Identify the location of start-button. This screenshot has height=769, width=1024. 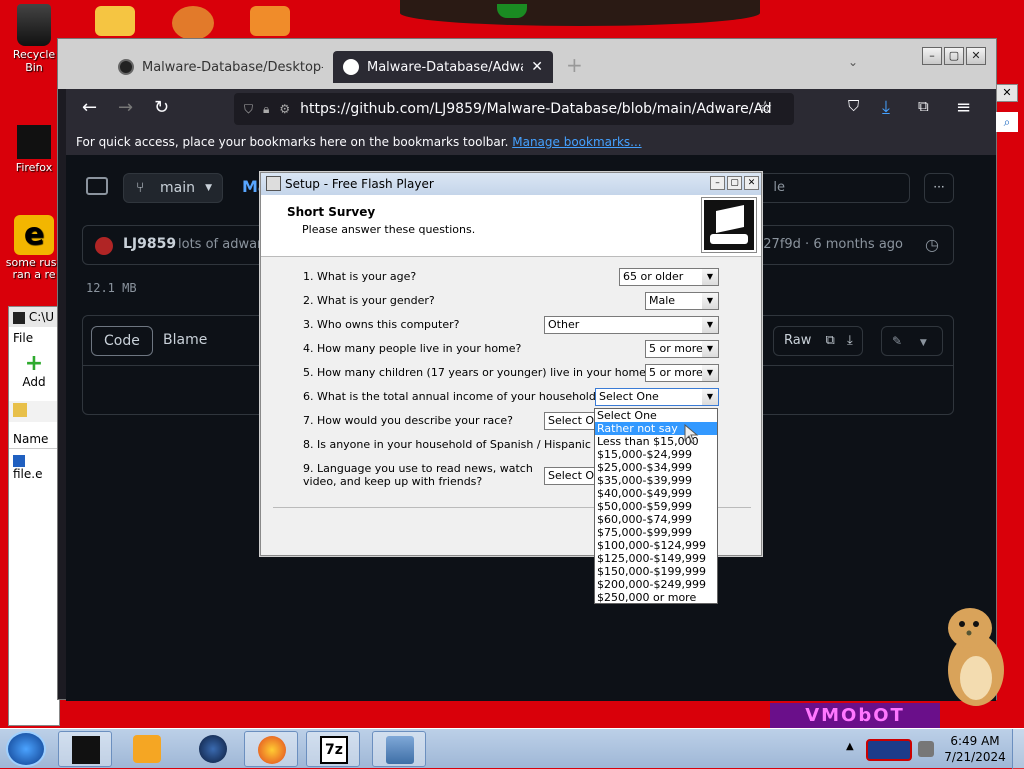
(26, 749).